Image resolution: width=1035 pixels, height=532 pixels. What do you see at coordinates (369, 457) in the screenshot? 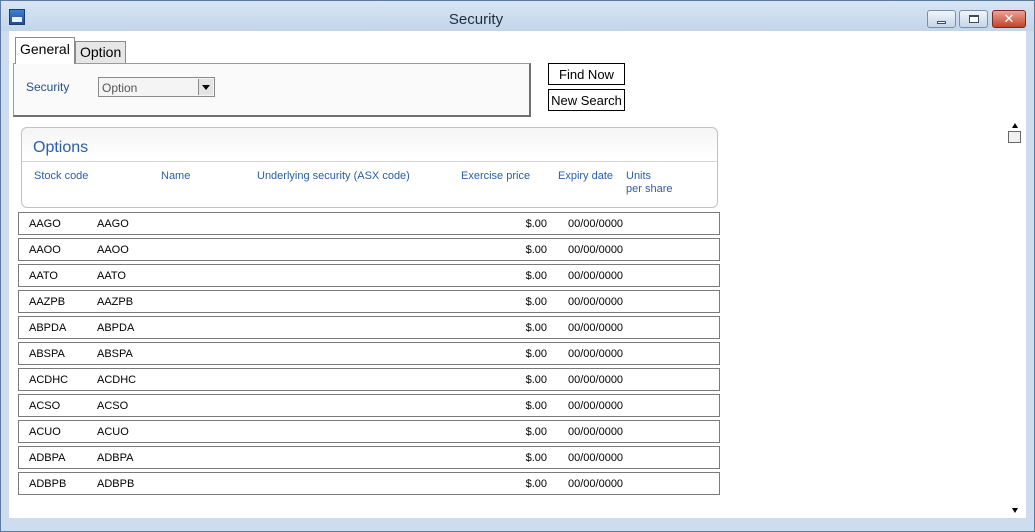
I see `table-row: ADBPA ADBPA $.00 00/00/0000` at bounding box center [369, 457].